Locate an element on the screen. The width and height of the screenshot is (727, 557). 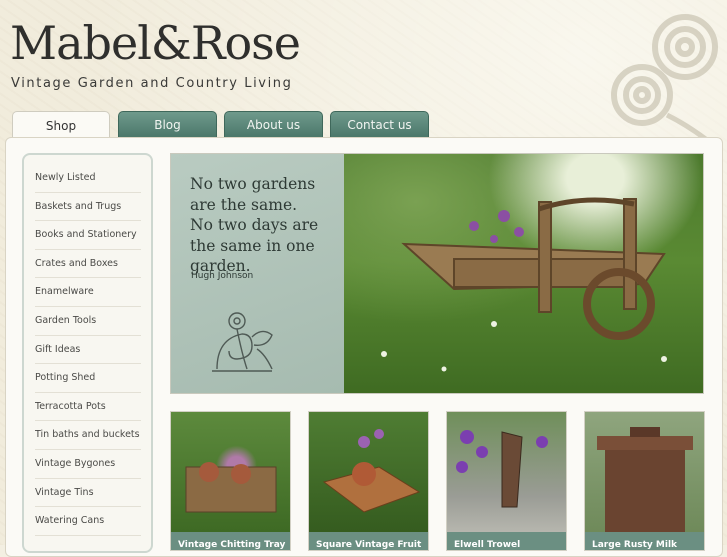
quote-line: No two days are is located at coordinates (254, 225).